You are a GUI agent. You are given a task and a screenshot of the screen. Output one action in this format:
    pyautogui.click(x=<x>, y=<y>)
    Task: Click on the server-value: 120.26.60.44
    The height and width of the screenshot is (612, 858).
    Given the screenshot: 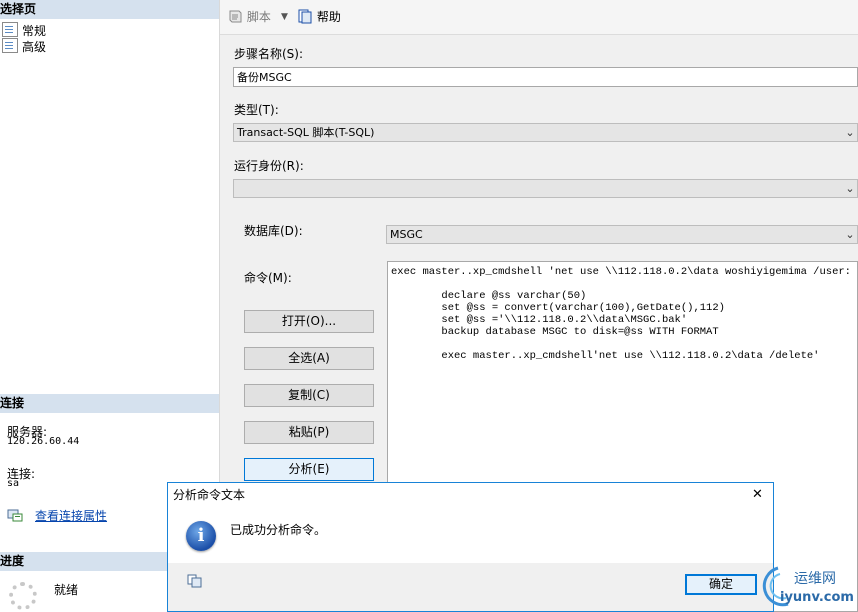 What is the action you would take?
    pyautogui.click(x=43, y=441)
    